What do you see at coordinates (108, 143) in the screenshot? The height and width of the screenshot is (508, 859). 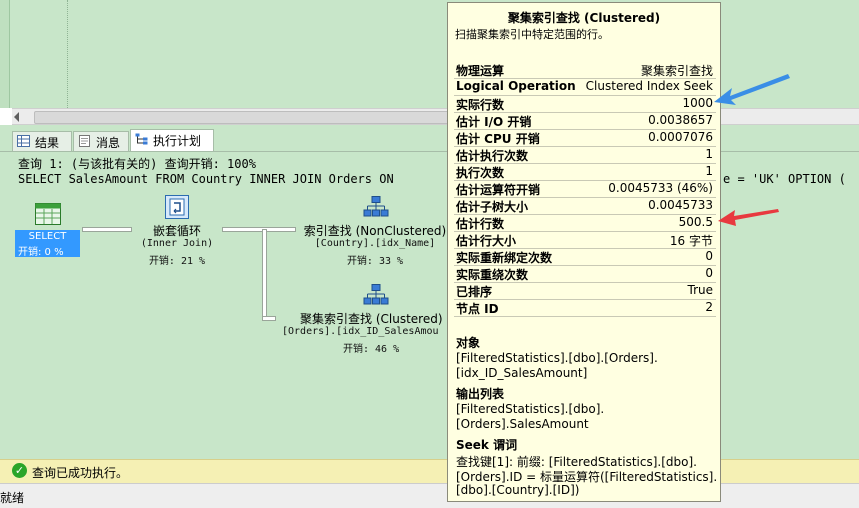 I see `tab-messages-label: 消息` at bounding box center [108, 143].